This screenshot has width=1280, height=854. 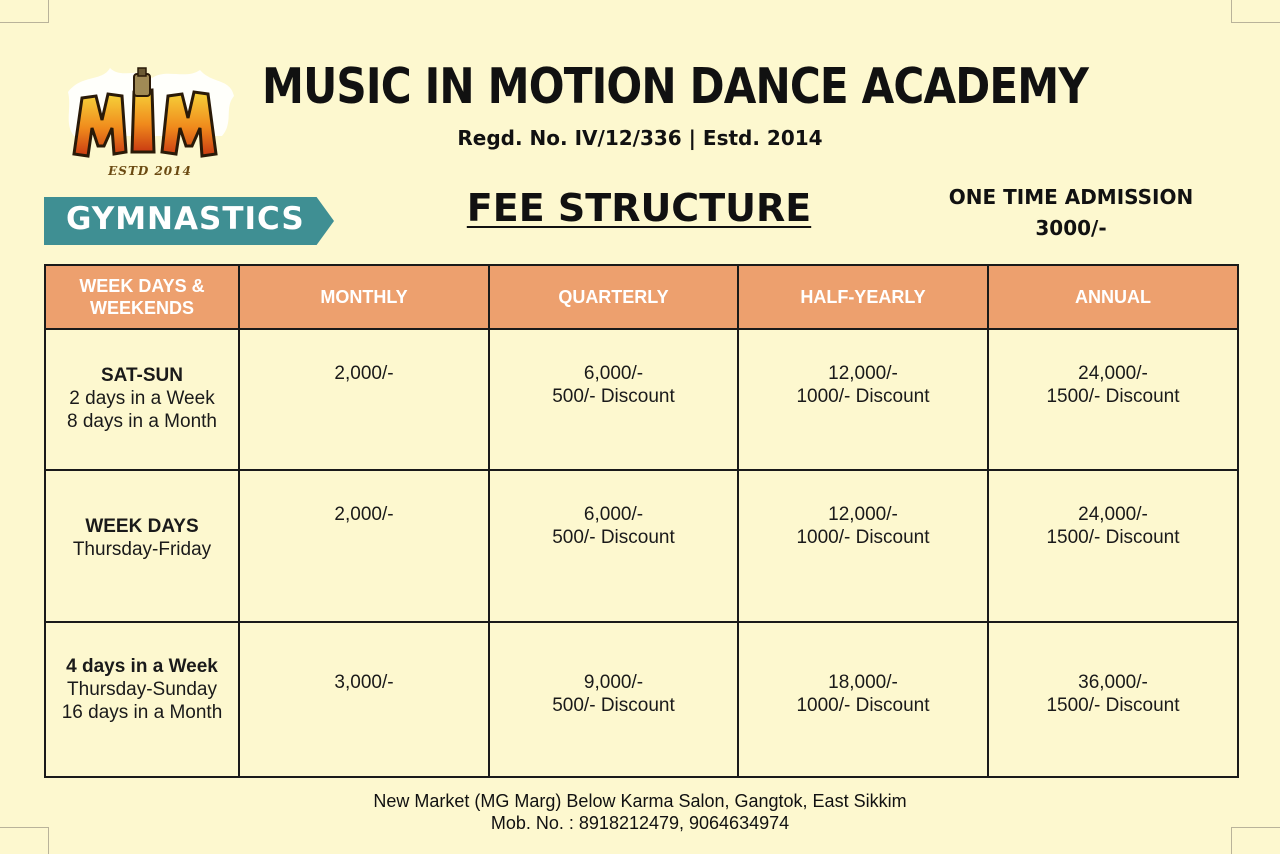 I want to click on admission-amount: 3000/-, so click(x=1071, y=228).